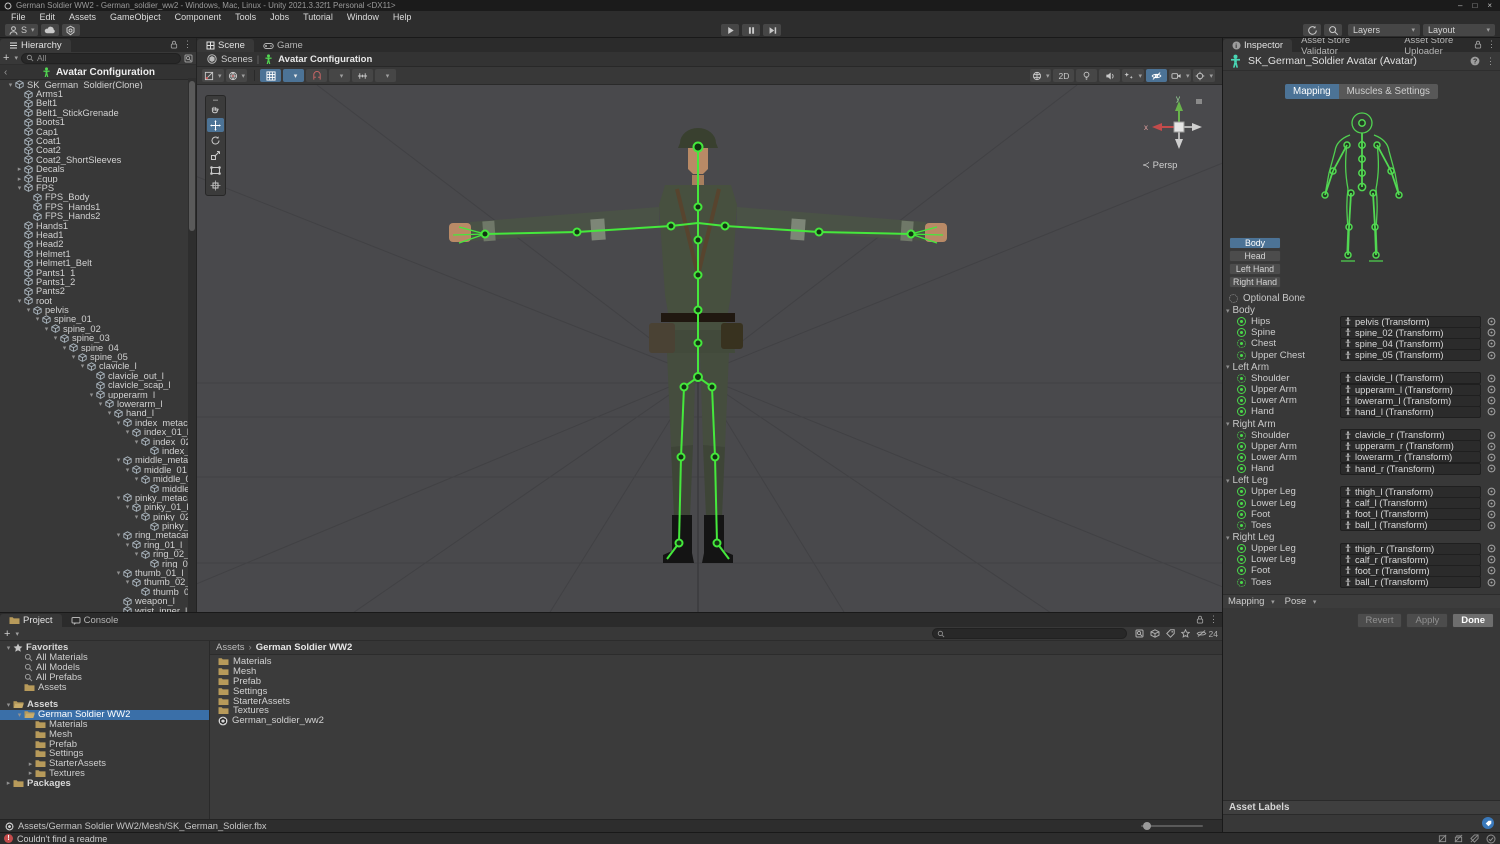 Image resolution: width=1500 pixels, height=844 pixels. I want to click on menu-jobs: Jobs, so click(279, 17).